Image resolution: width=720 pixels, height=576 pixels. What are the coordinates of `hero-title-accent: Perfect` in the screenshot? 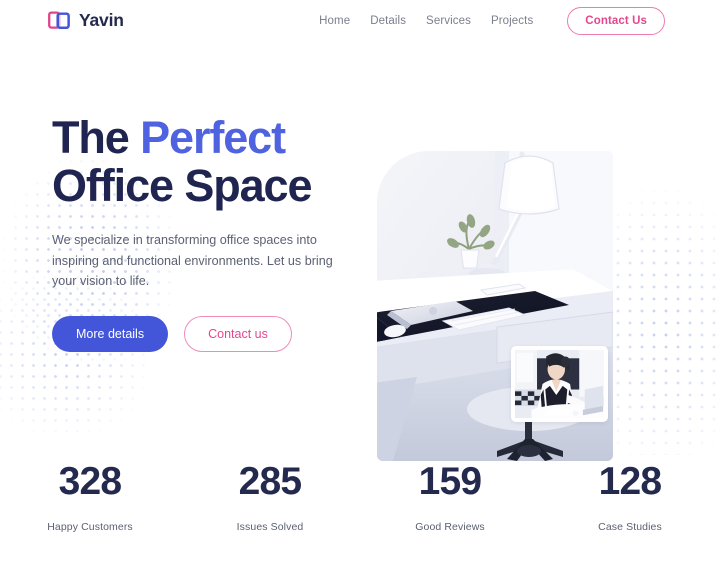 It's located at (213, 137).